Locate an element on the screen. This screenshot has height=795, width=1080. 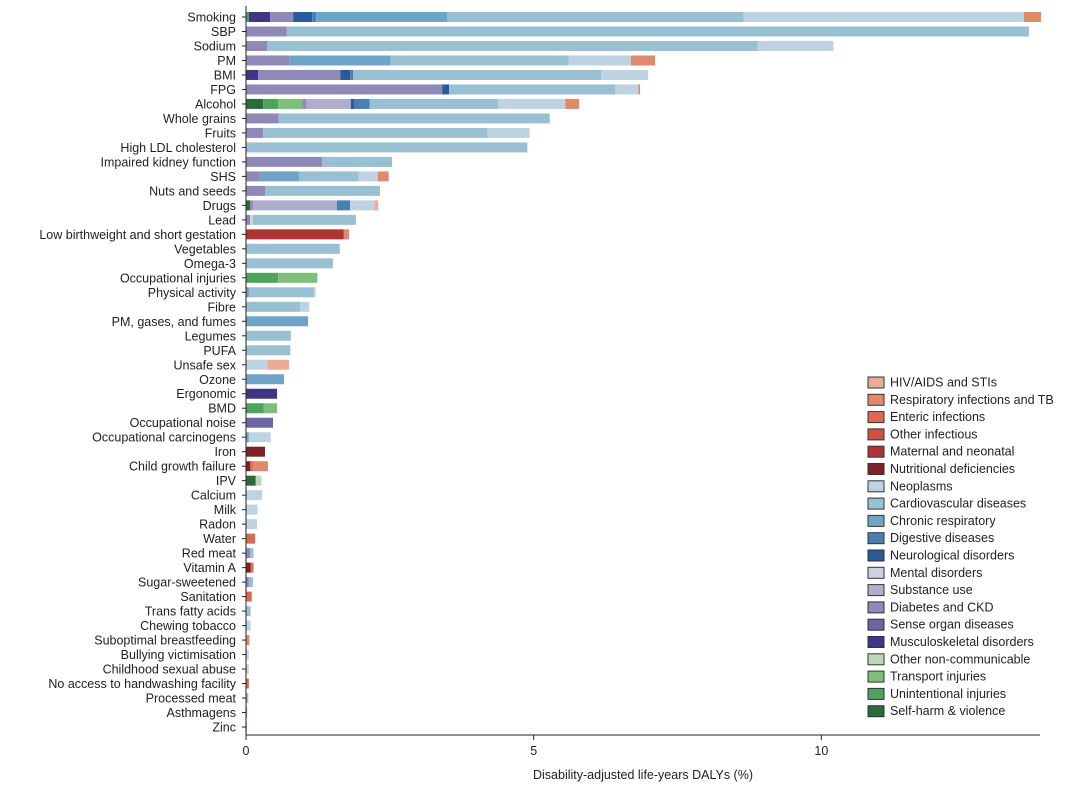
category-label: High LDL cholesterol is located at coordinates (178, 148).